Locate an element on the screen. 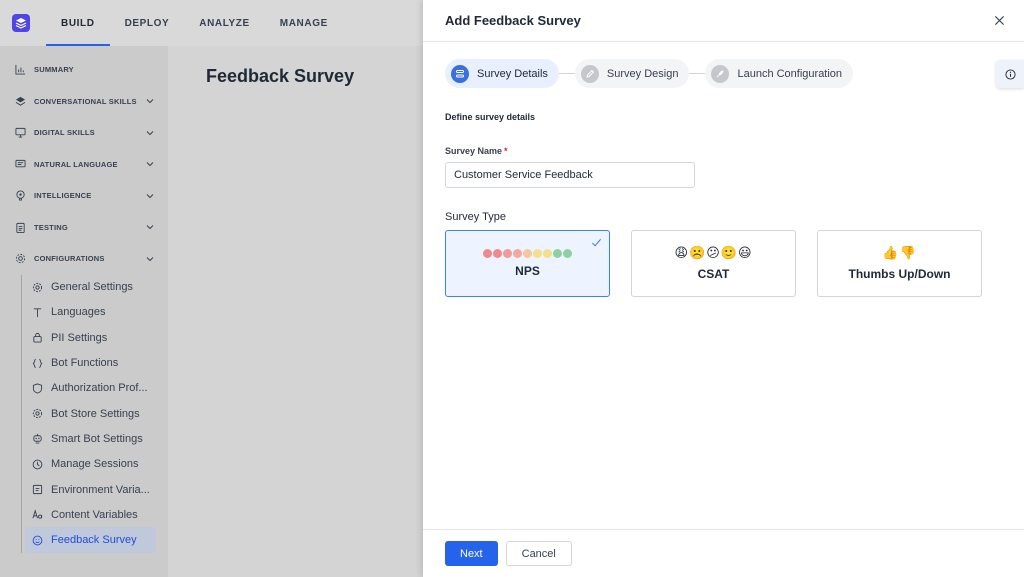 The image size is (1024, 577). clock-icon is located at coordinates (37, 464).